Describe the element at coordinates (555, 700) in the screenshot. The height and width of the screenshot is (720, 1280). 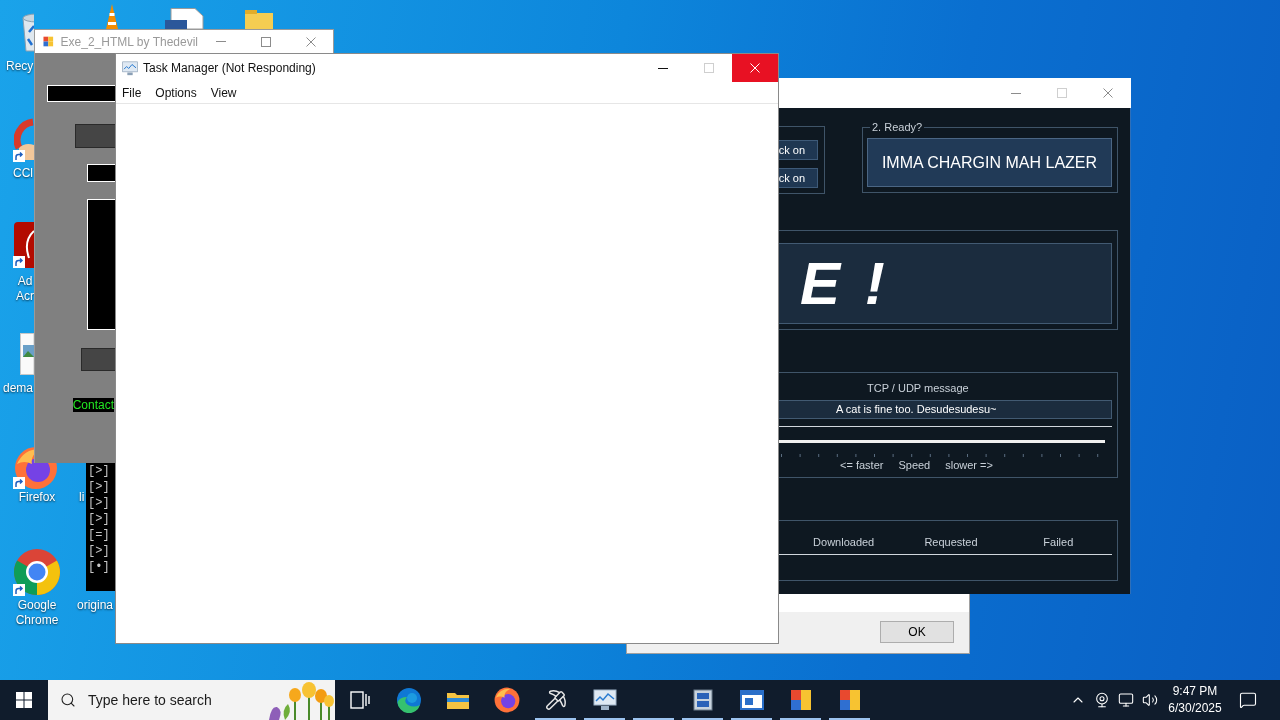
I see `pickaxe-icon` at that location.